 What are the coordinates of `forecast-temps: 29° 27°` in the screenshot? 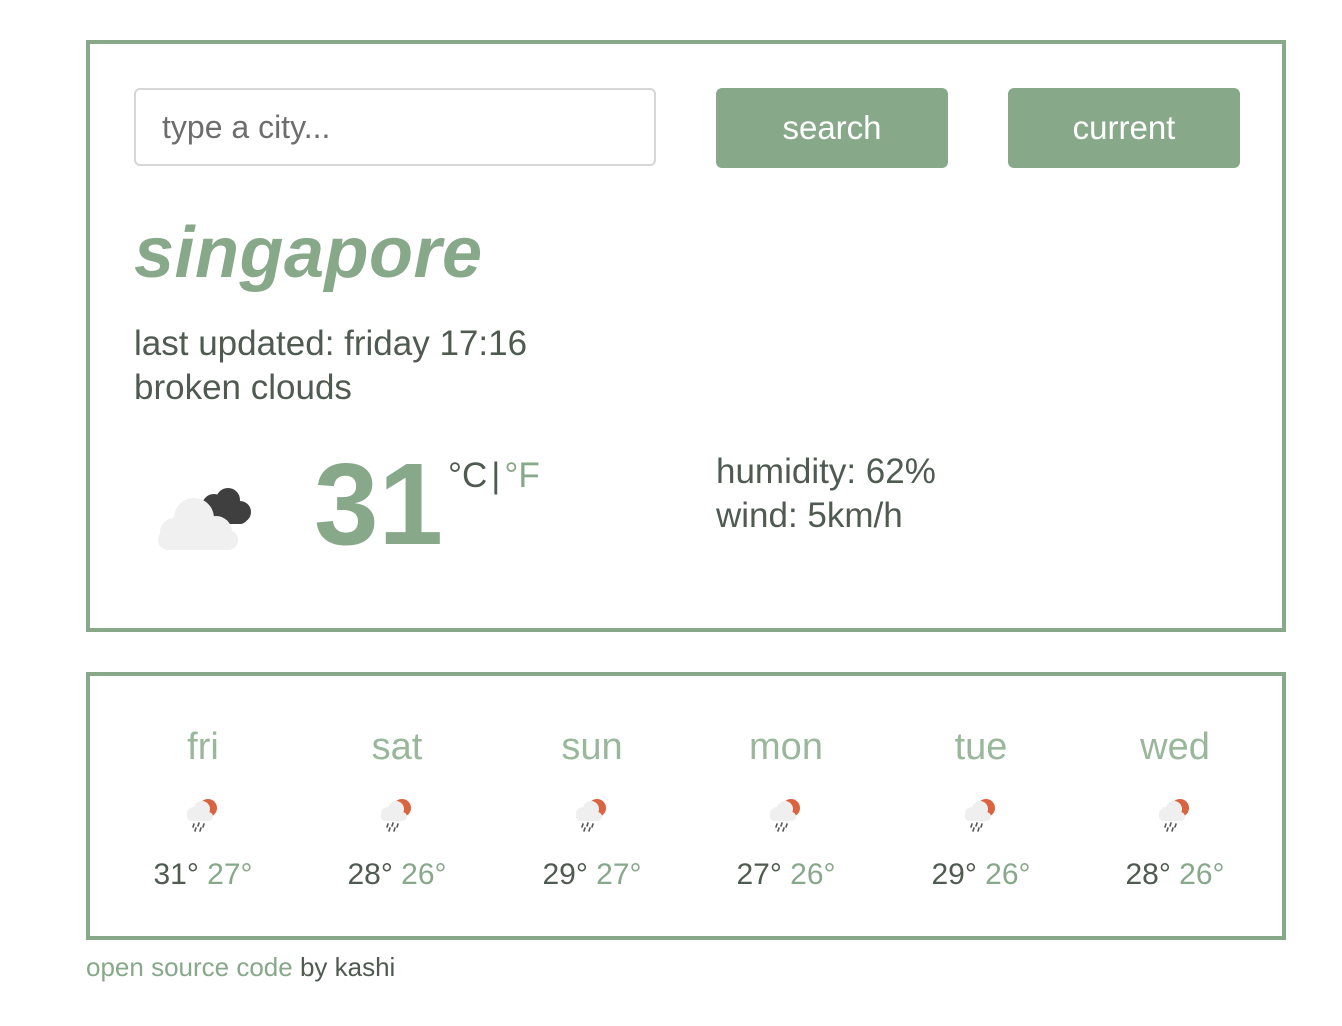 It's located at (592, 875).